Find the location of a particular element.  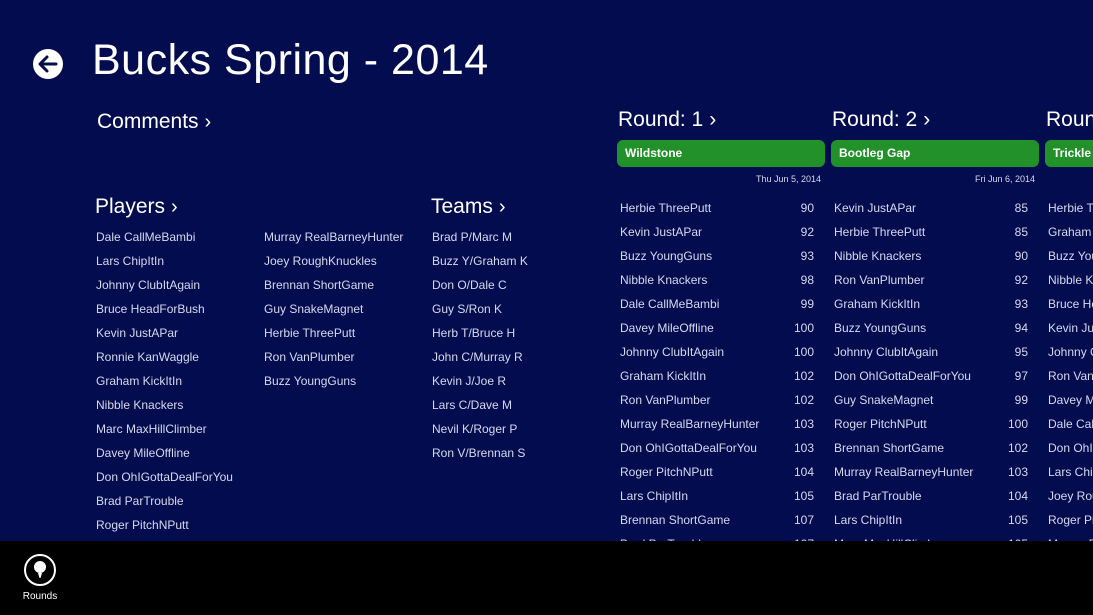

player-name: Graham KickItIn is located at coordinates (663, 376).